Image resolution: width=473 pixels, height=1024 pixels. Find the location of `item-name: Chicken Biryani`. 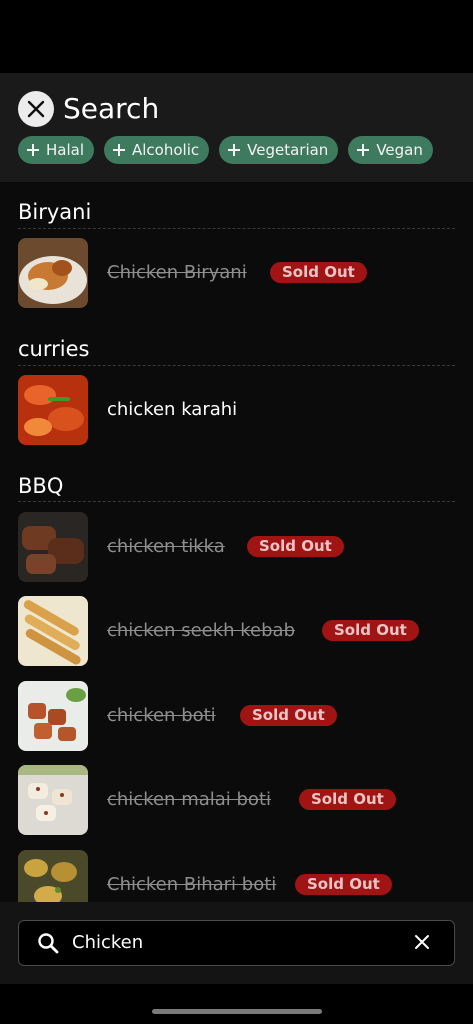

item-name: Chicken Biryani is located at coordinates (177, 272).